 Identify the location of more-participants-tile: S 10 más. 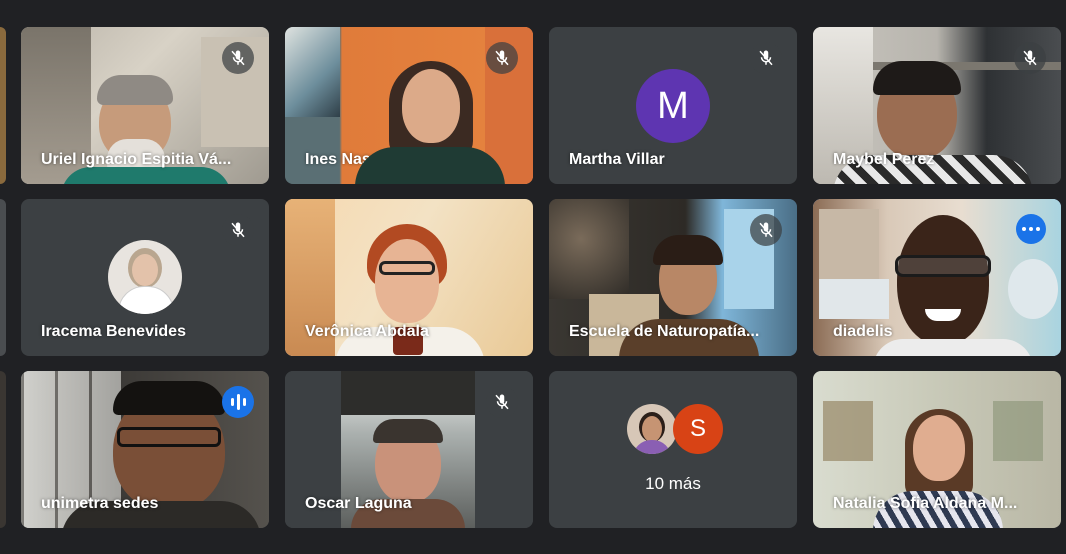
(673, 449).